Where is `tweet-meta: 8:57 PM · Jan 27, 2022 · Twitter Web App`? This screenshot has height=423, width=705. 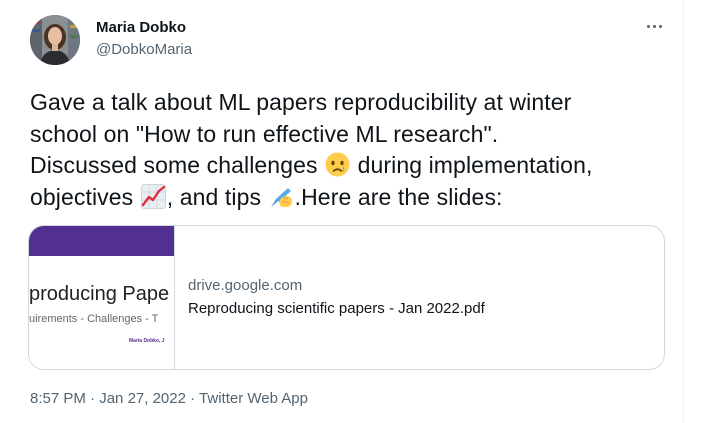
tweet-meta: 8:57 PM · Jan 27, 2022 · Twitter Web App is located at coordinates (169, 398).